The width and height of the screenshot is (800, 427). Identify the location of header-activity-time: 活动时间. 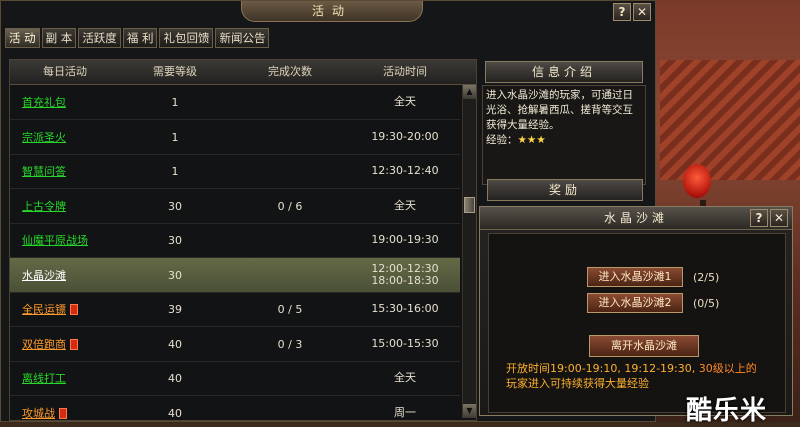
(405, 71).